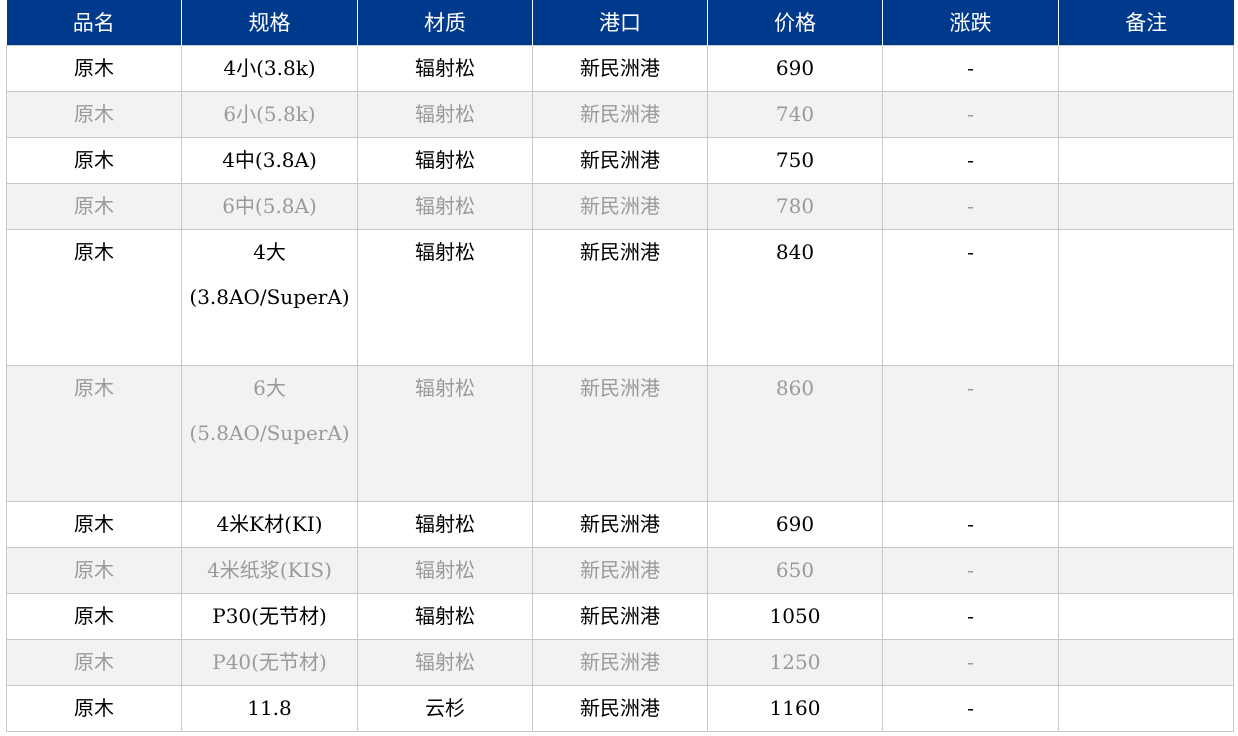  I want to click on cell-price: 650, so click(795, 570).